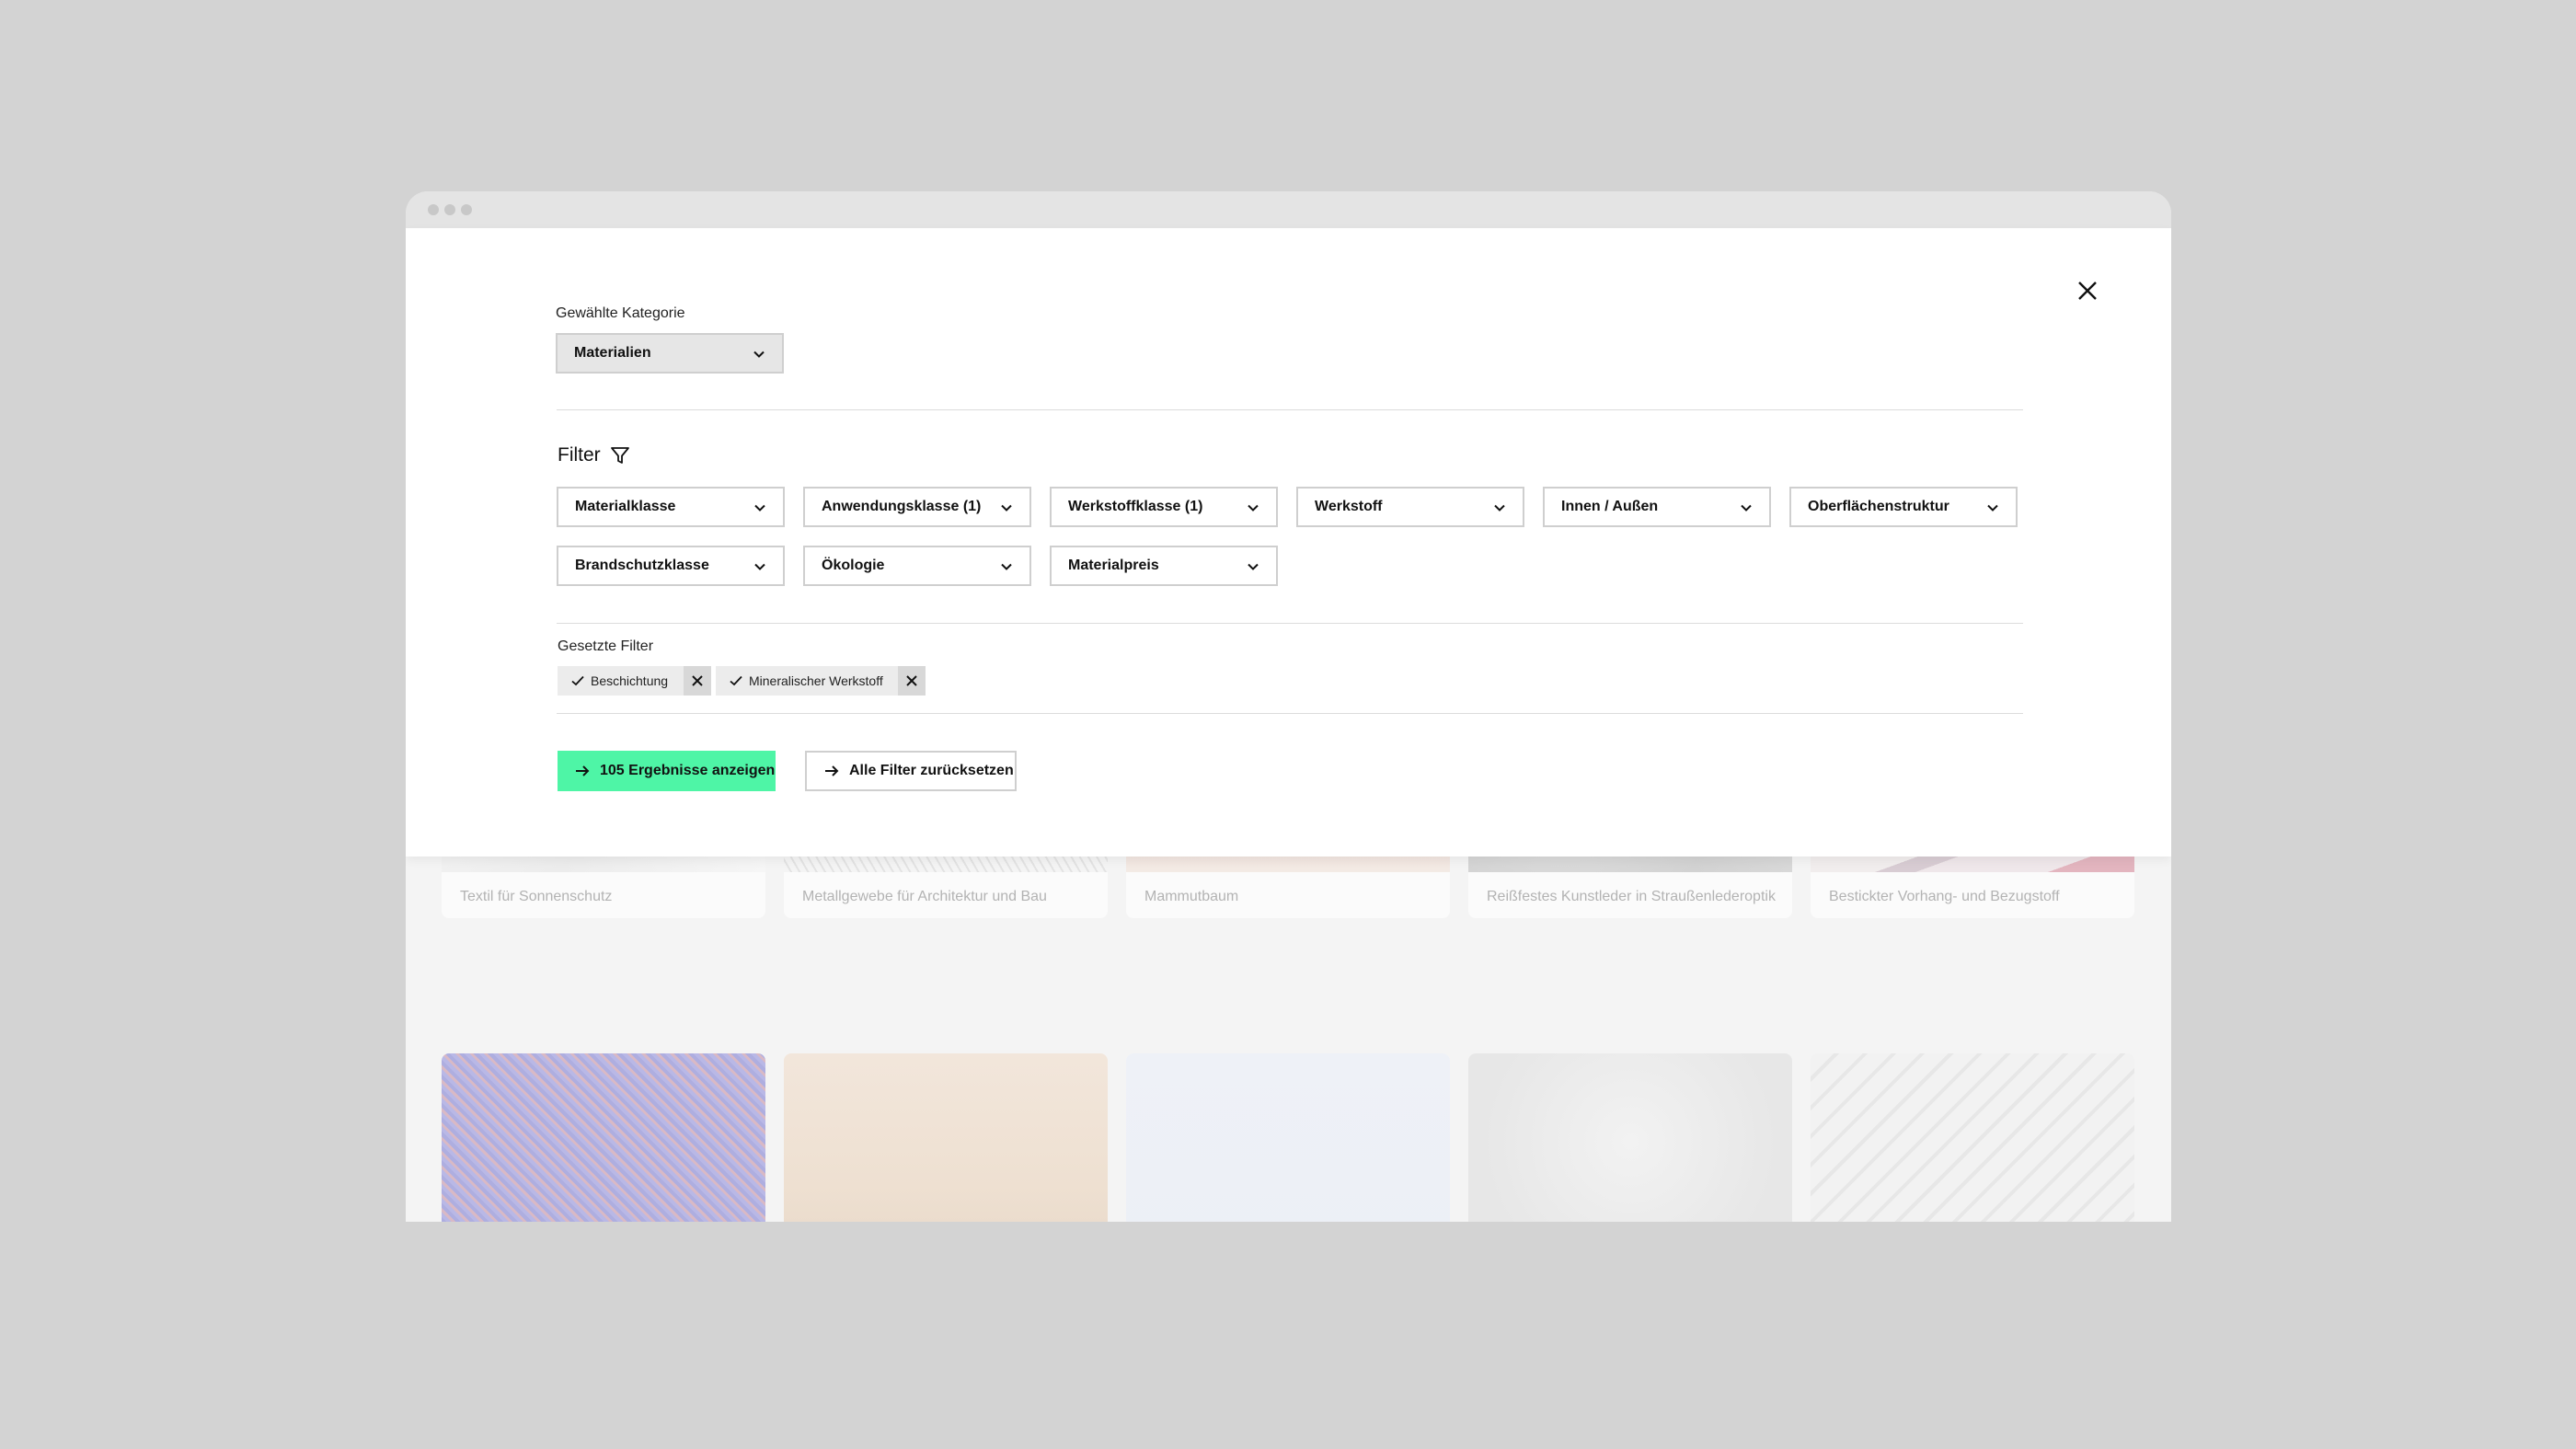  I want to click on filter-anwendungsklasse: Anwendungsklasse (1), so click(917, 507).